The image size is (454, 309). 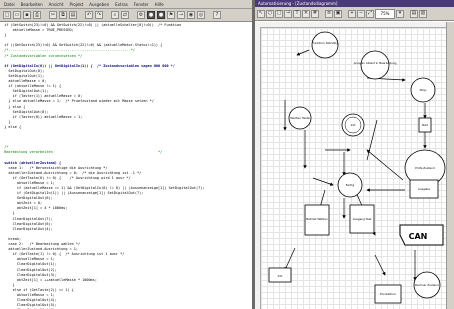 I want to click on help-icon: ?, so click(x=217, y=15).